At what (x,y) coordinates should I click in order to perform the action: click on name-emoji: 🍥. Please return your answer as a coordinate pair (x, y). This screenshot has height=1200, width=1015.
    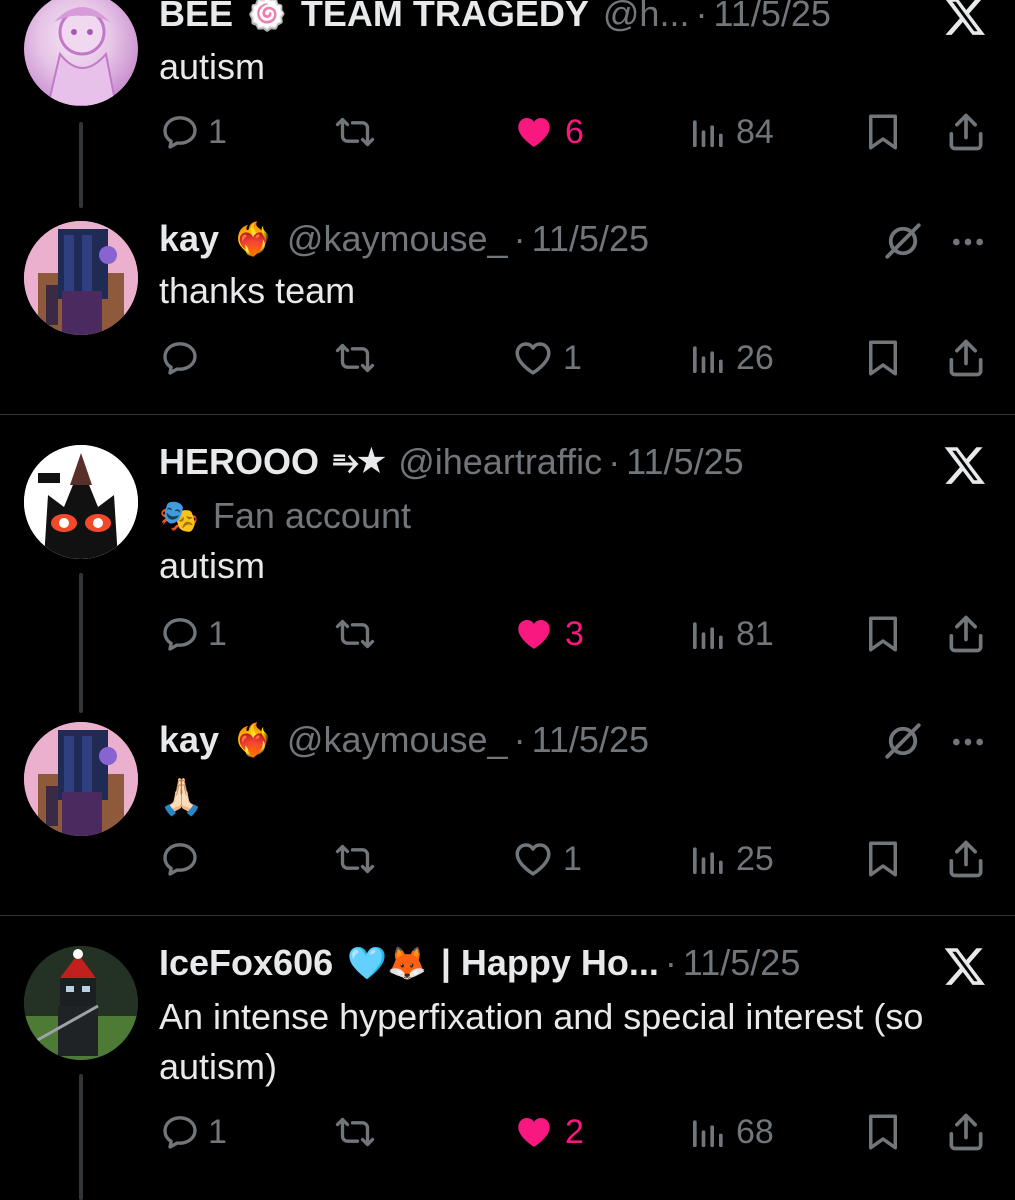
    Looking at the image, I should click on (267, 16).